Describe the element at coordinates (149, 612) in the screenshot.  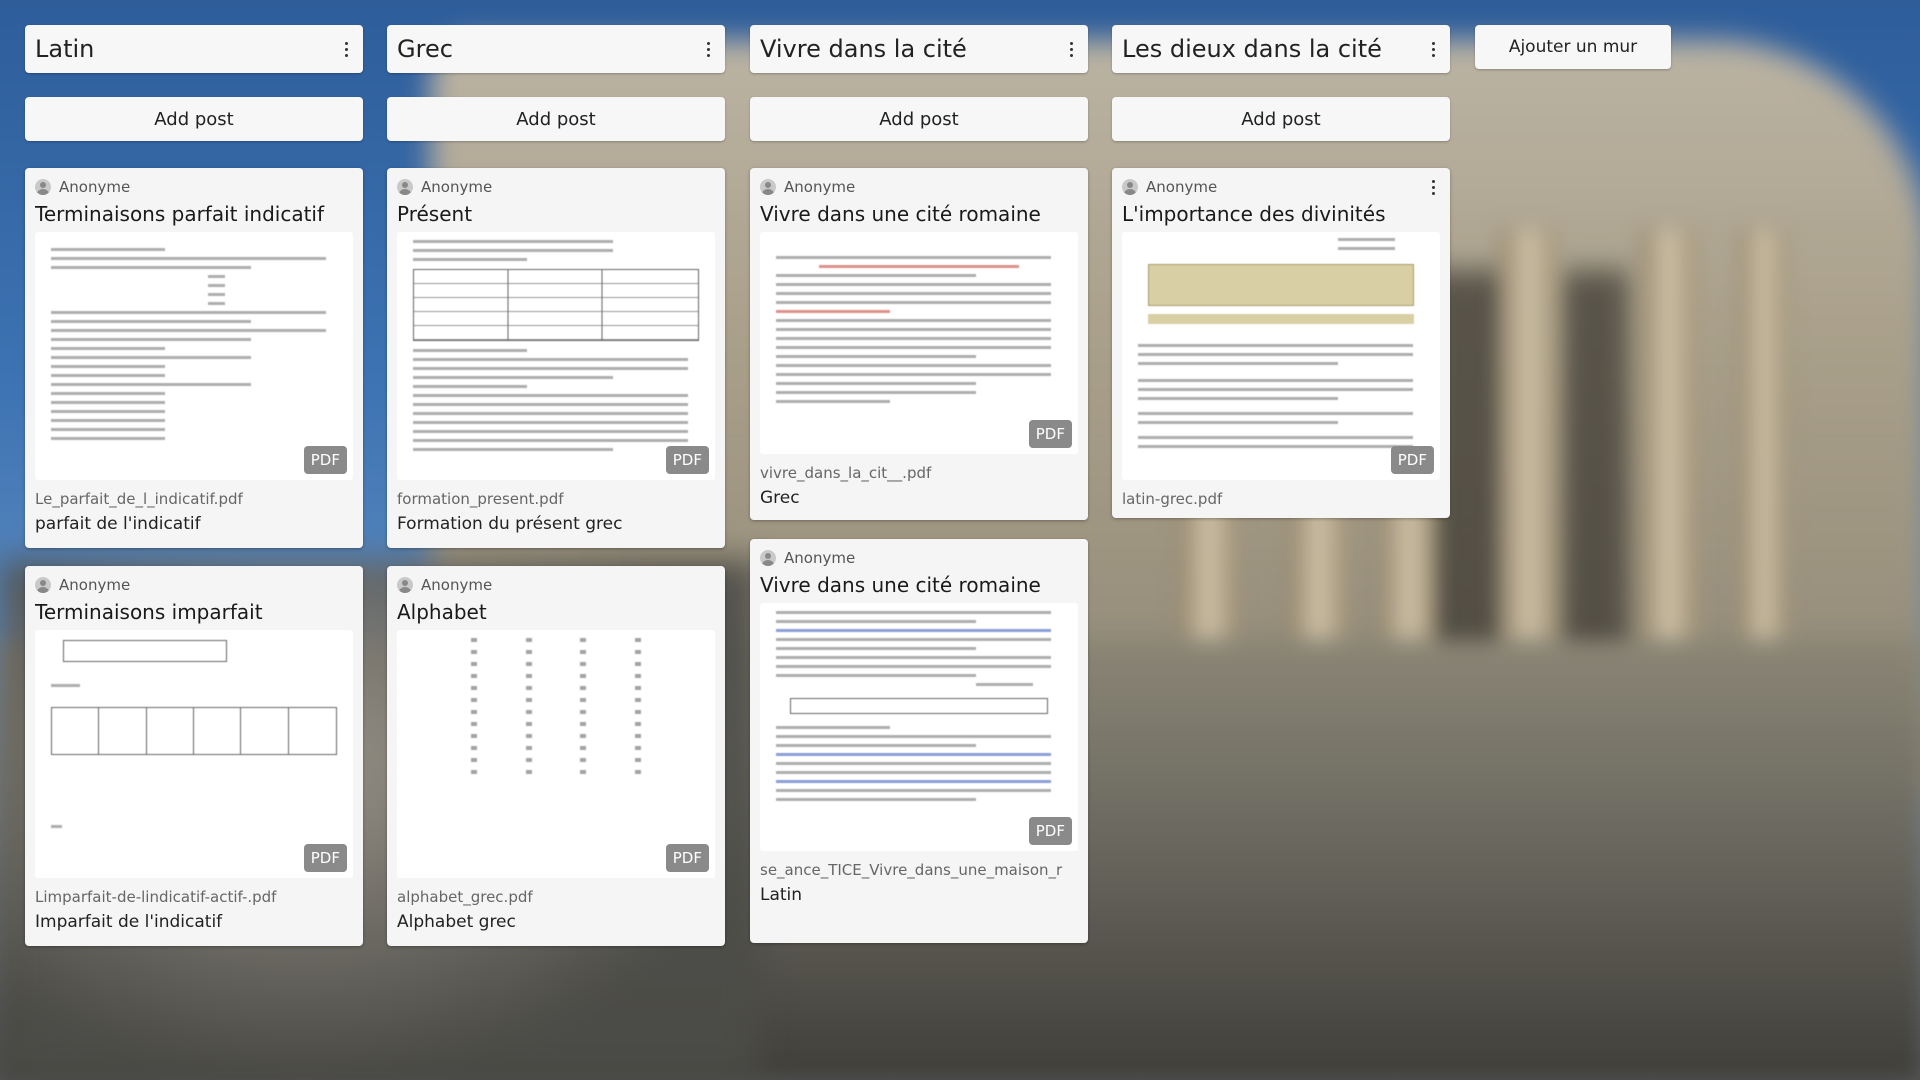
I see `post-title: Terminaisons imparfait` at that location.